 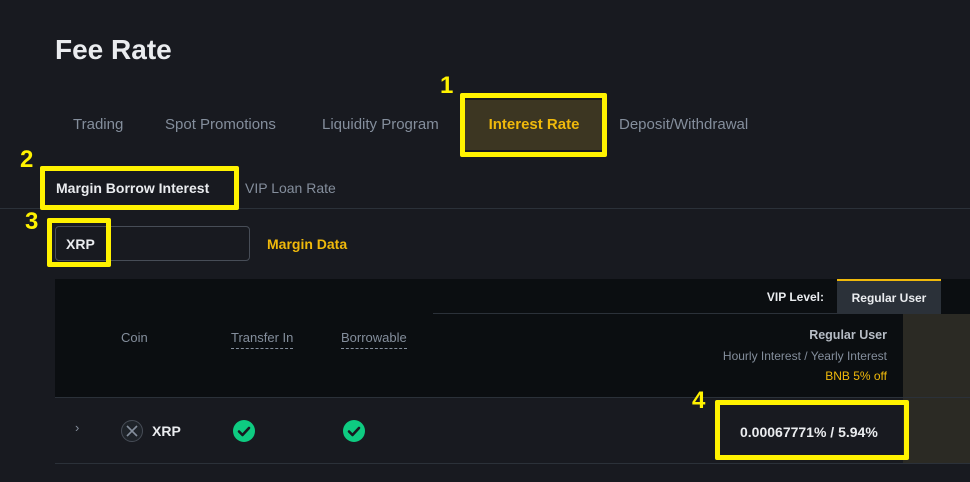 What do you see at coordinates (98, 125) in the screenshot?
I see `tab-trading: Trading` at bounding box center [98, 125].